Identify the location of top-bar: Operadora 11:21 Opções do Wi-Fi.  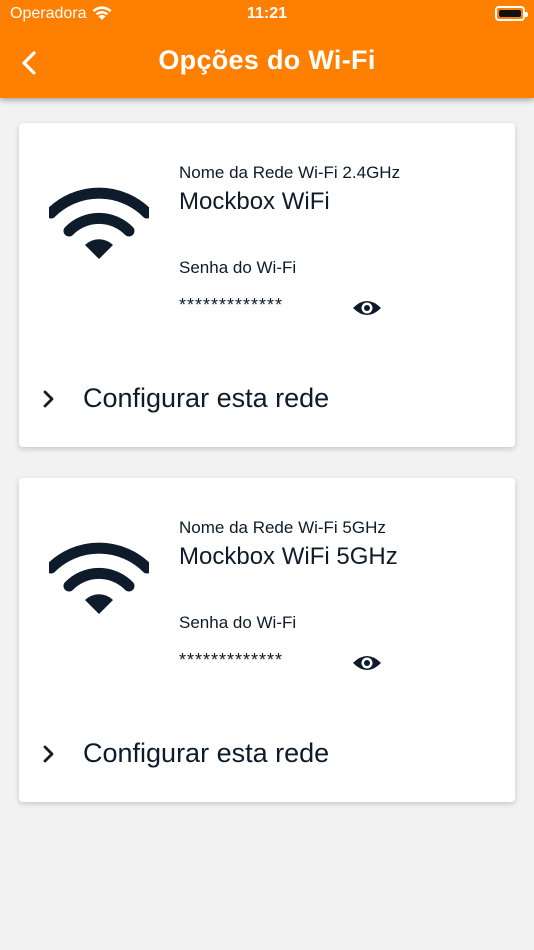
(267, 49).